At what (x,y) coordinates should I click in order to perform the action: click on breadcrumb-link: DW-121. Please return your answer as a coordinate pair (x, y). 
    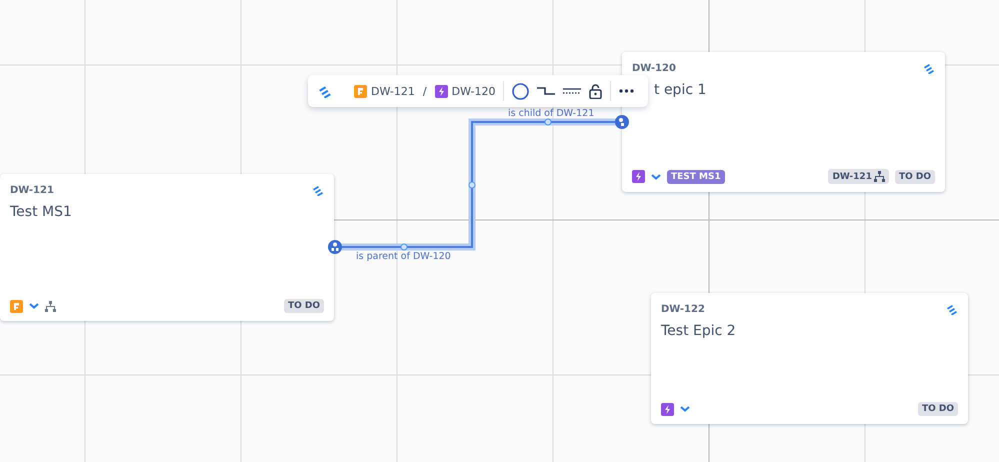
    Looking at the image, I should click on (384, 91).